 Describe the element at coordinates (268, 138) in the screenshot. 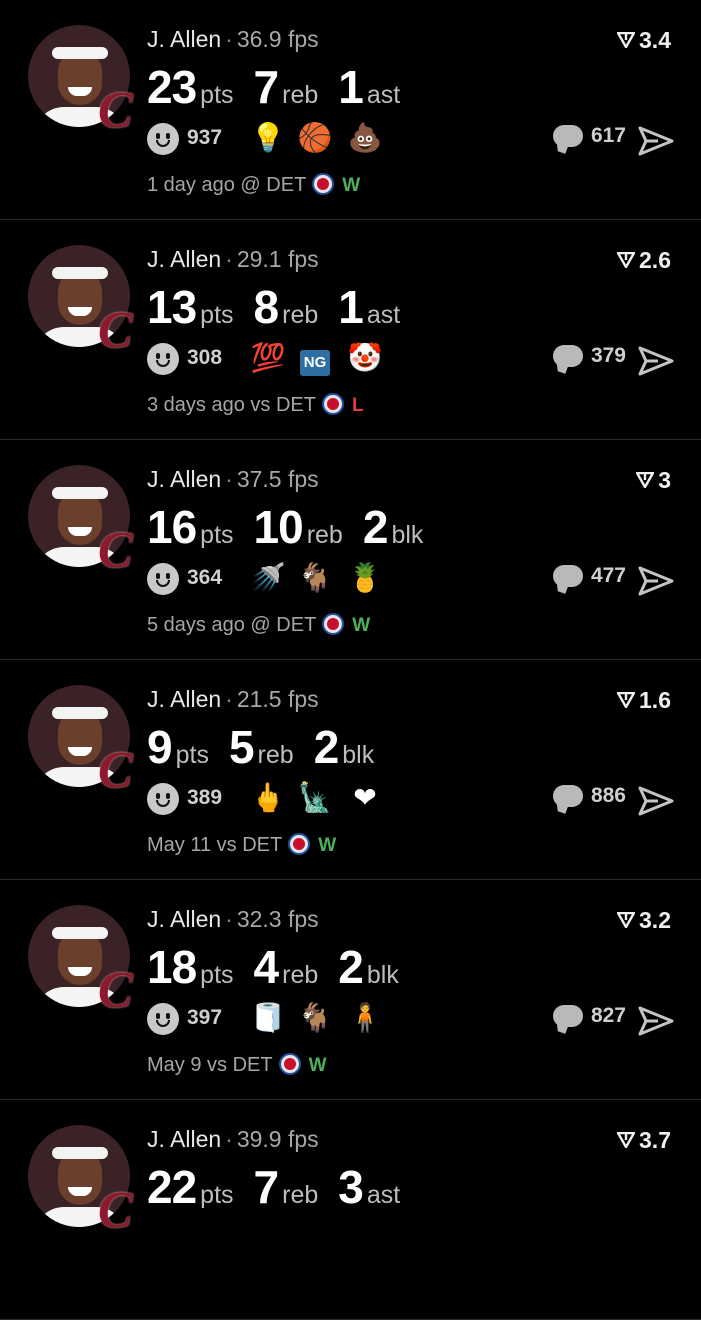

I see `reaction-emoji: 💡` at that location.